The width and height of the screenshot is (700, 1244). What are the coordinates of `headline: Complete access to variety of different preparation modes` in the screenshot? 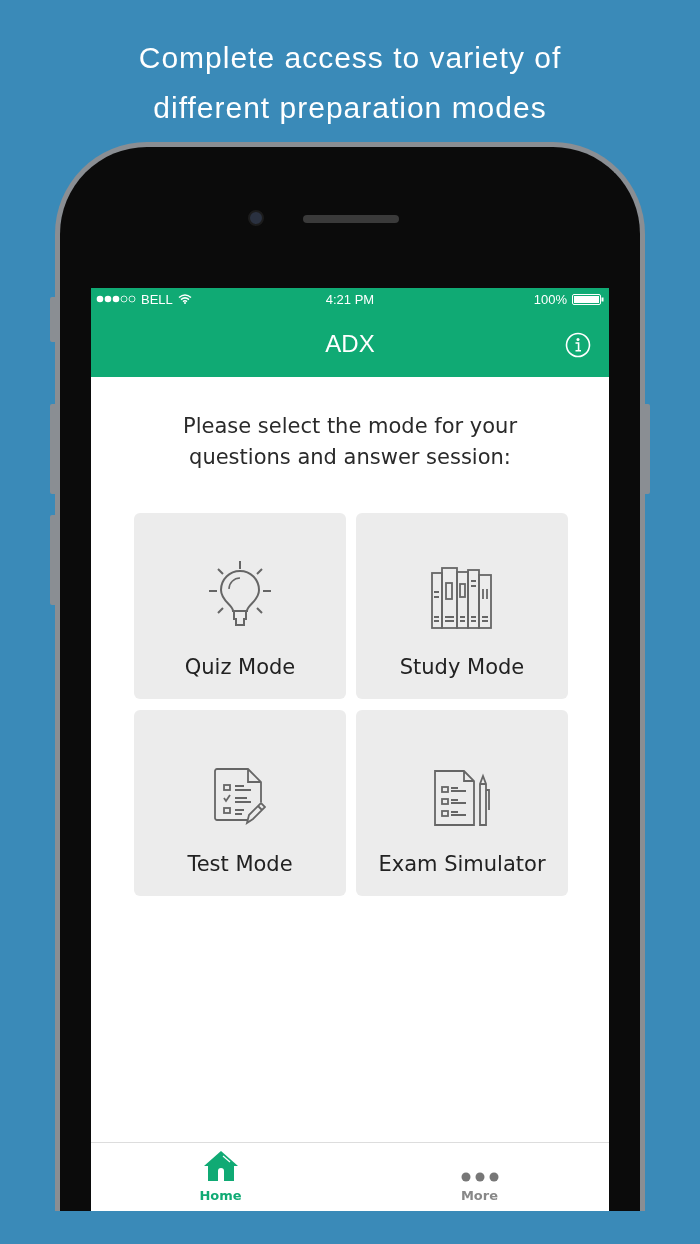 It's located at (350, 83).